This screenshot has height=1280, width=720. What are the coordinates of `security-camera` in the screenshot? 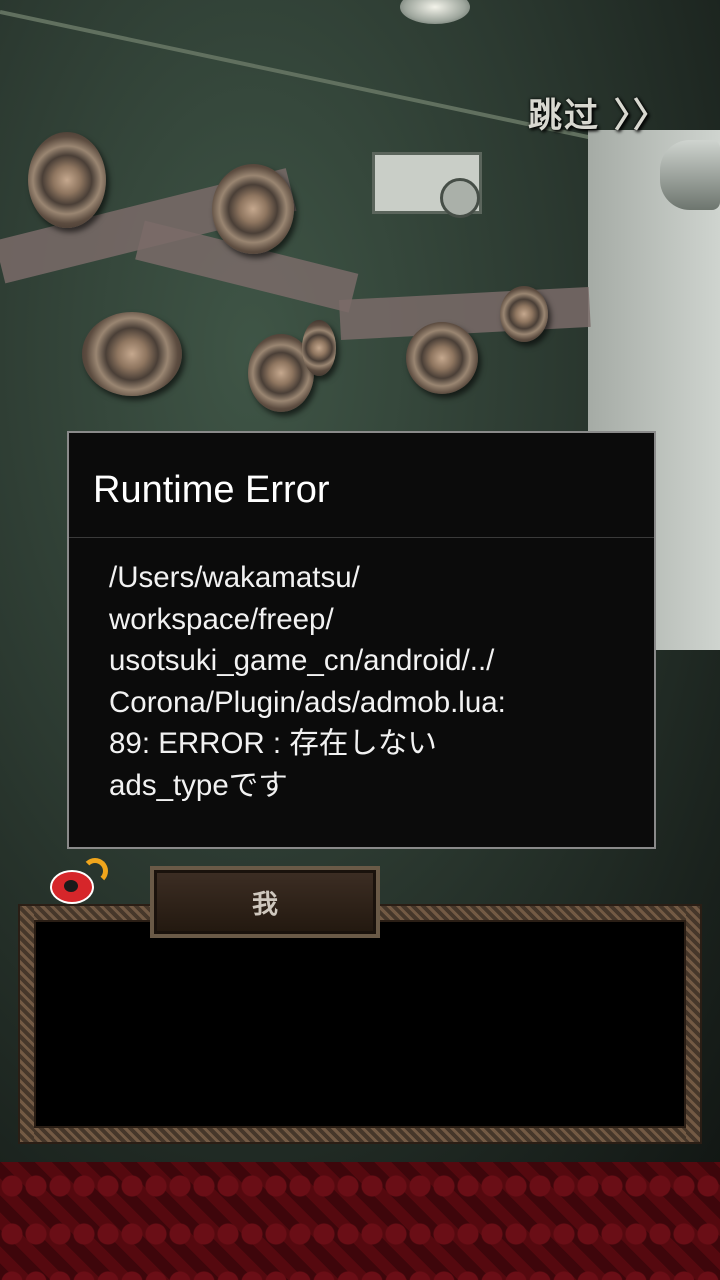 It's located at (690, 175).